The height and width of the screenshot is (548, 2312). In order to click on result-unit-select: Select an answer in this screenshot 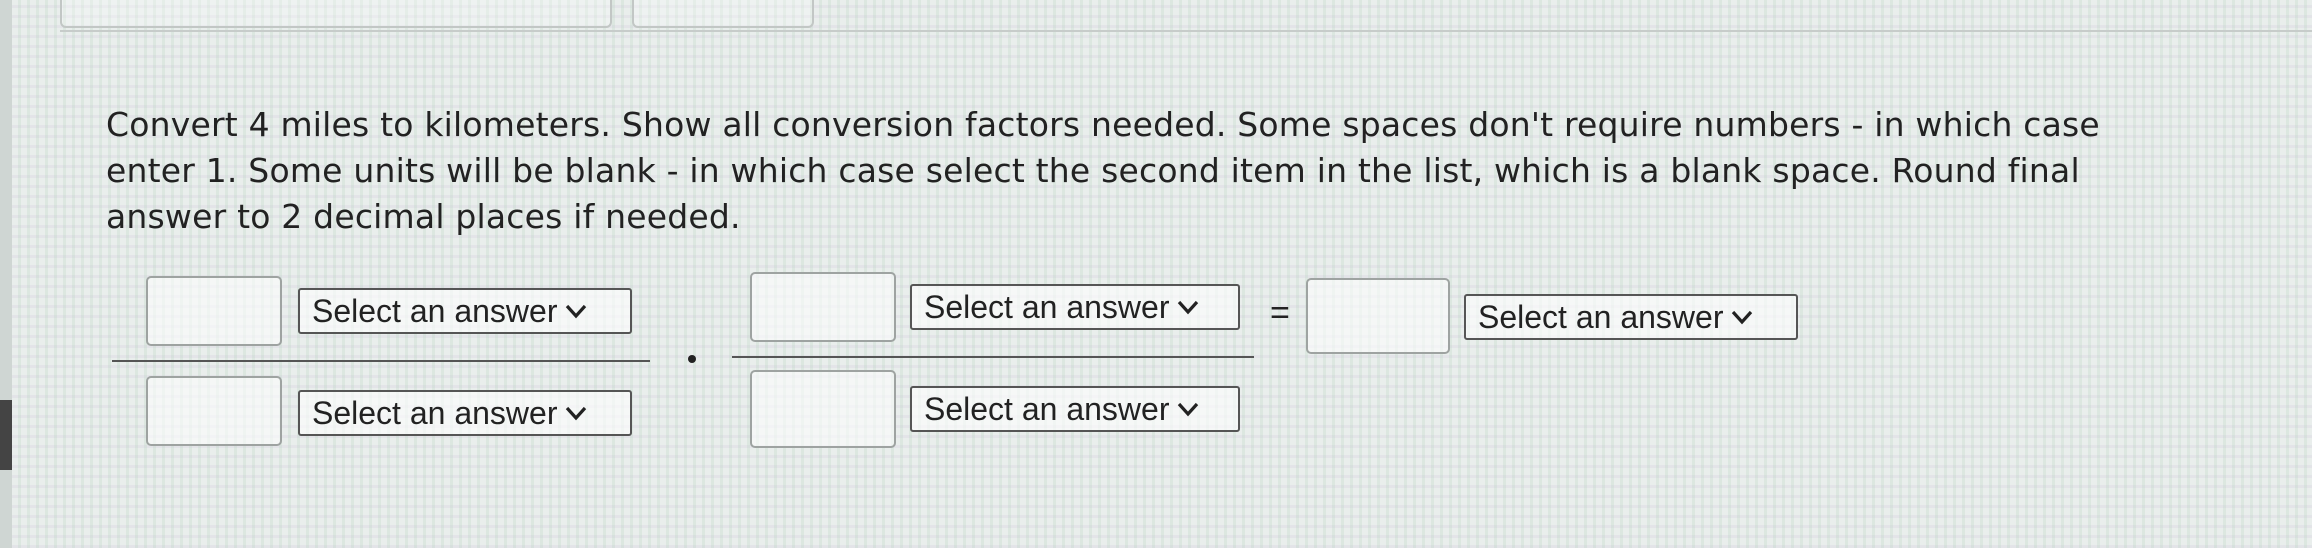, I will do `click(1631, 317)`.